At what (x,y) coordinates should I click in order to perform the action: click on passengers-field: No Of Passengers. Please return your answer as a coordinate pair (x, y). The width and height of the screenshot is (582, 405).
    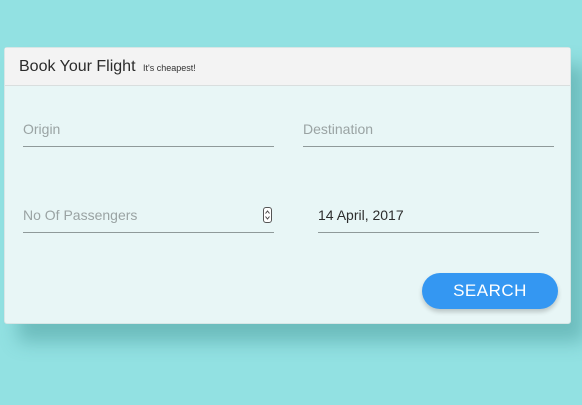
    Looking at the image, I should click on (148, 218).